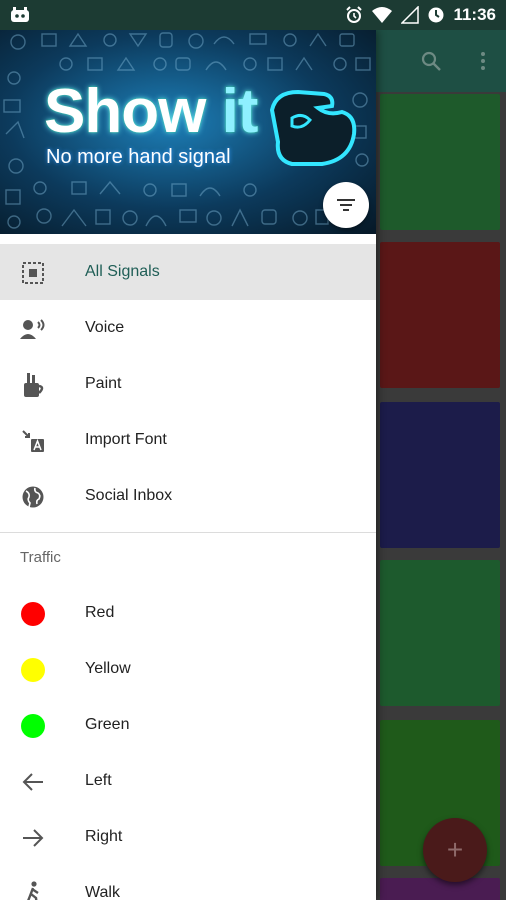  What do you see at coordinates (188, 725) in the screenshot?
I see `menu-item-green: Green` at bounding box center [188, 725].